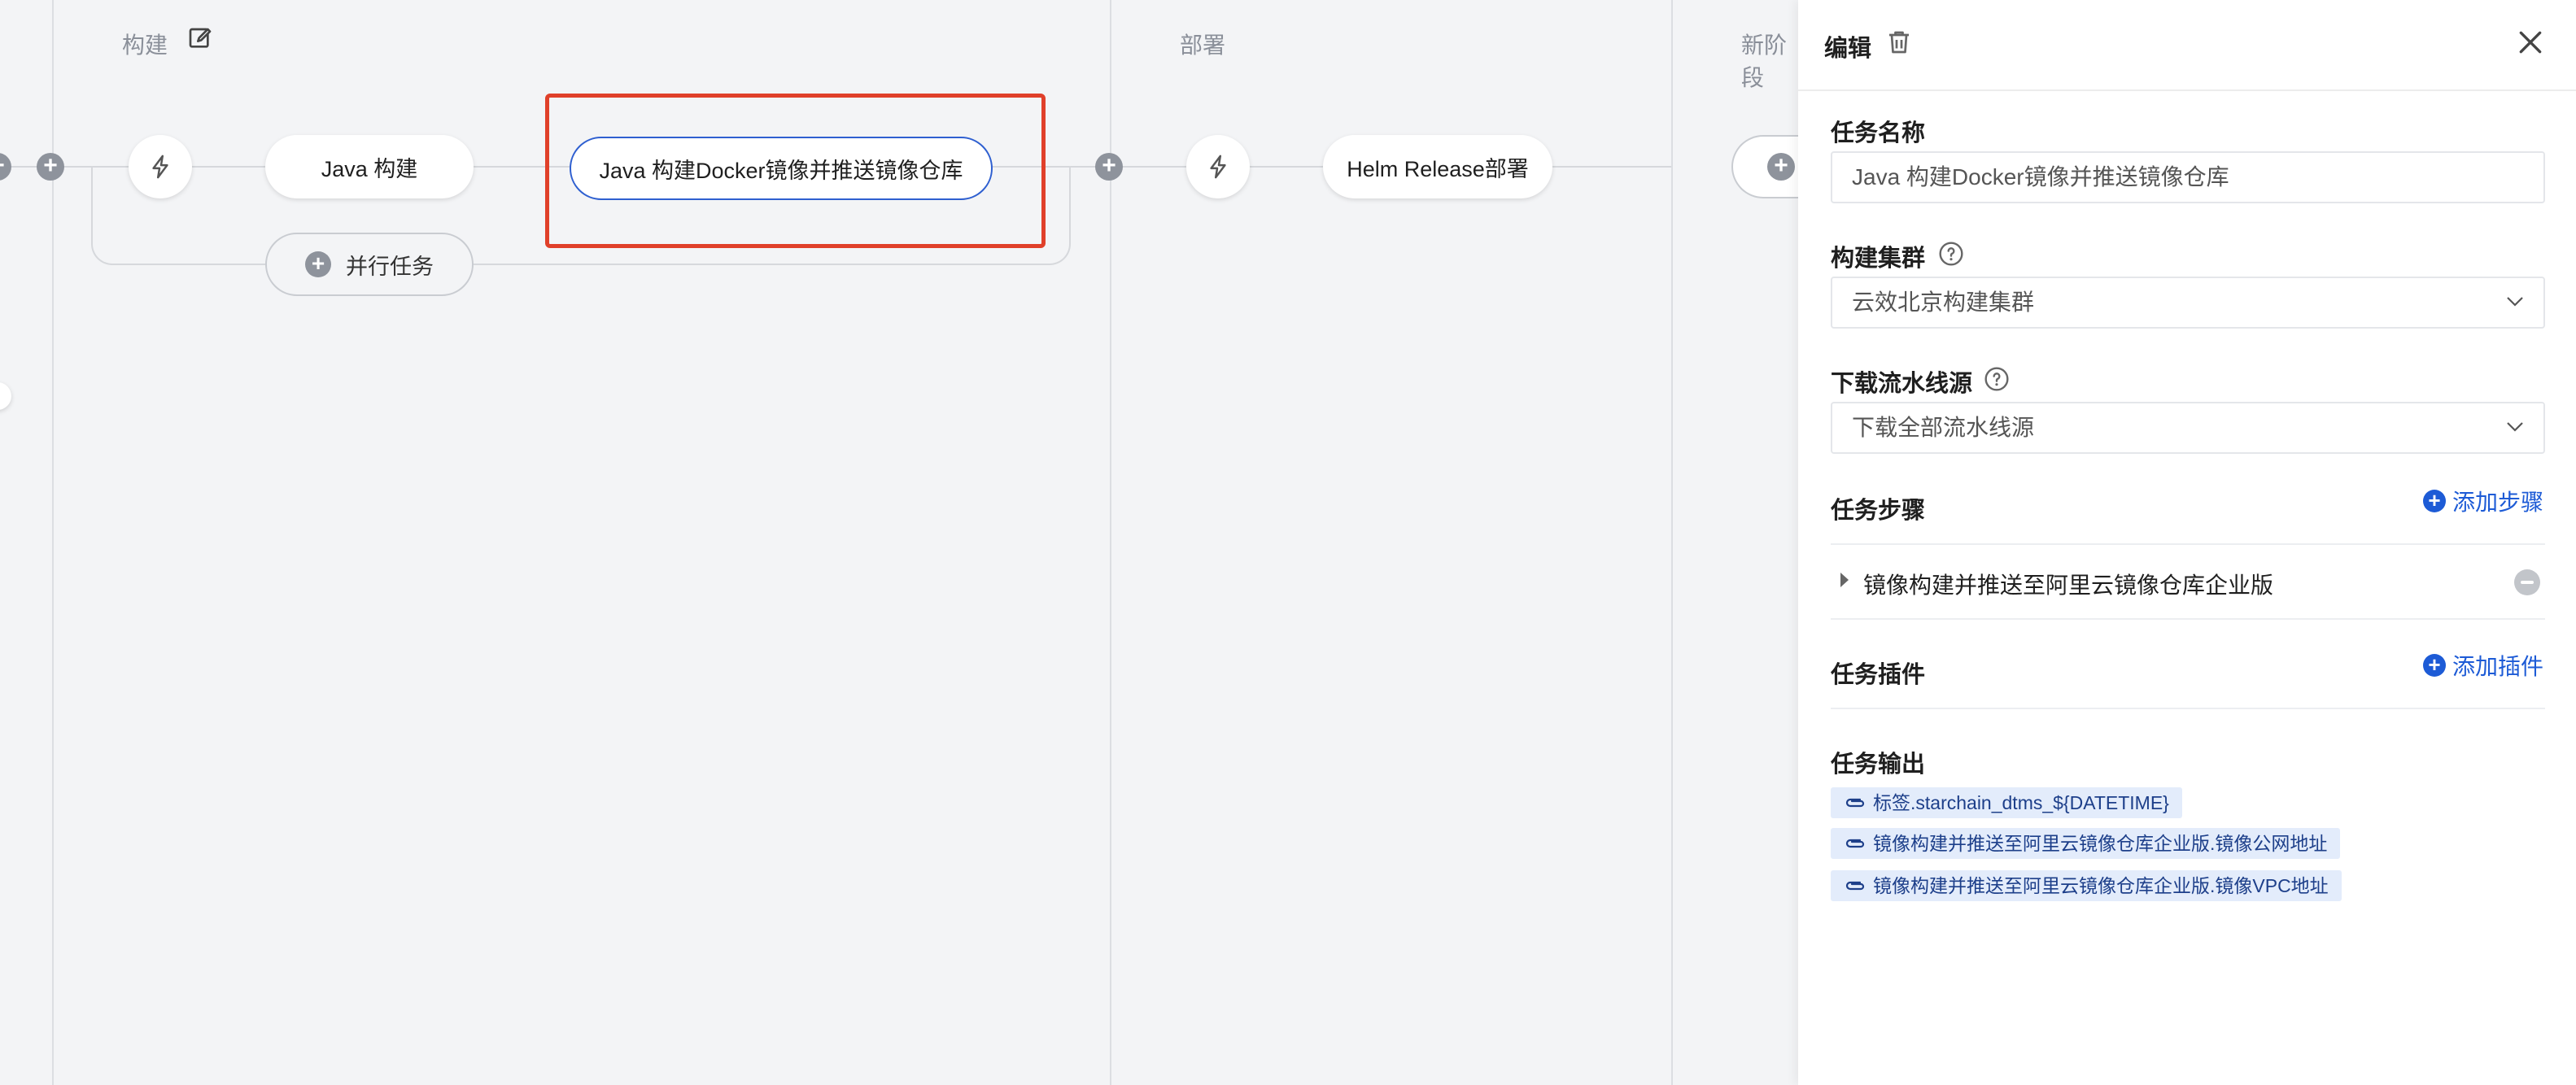  I want to click on edge-node, so click(5, 396).